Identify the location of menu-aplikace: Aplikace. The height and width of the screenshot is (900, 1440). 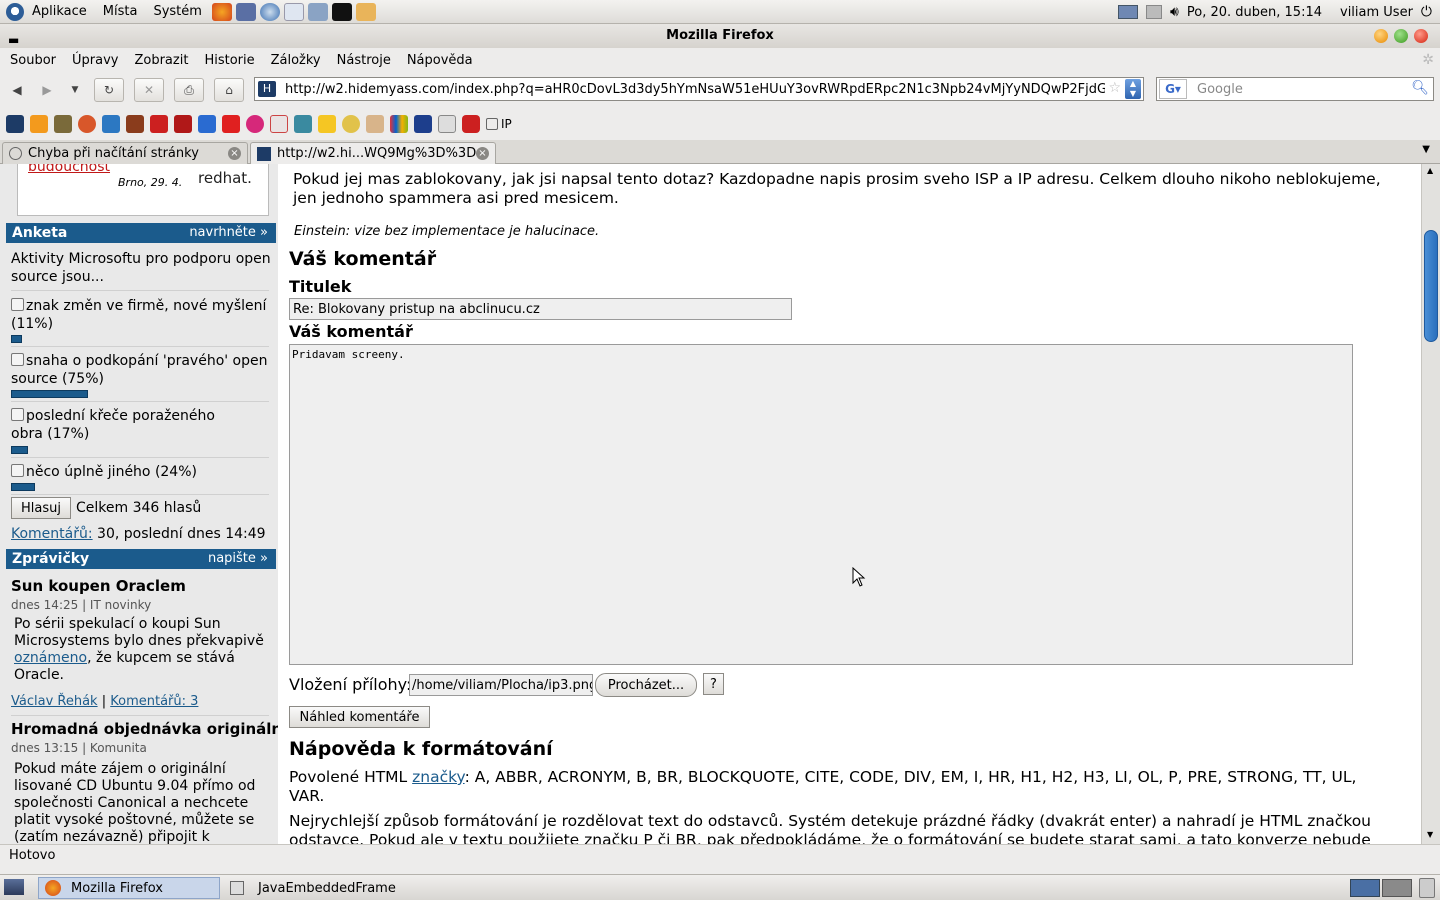
(59, 11).